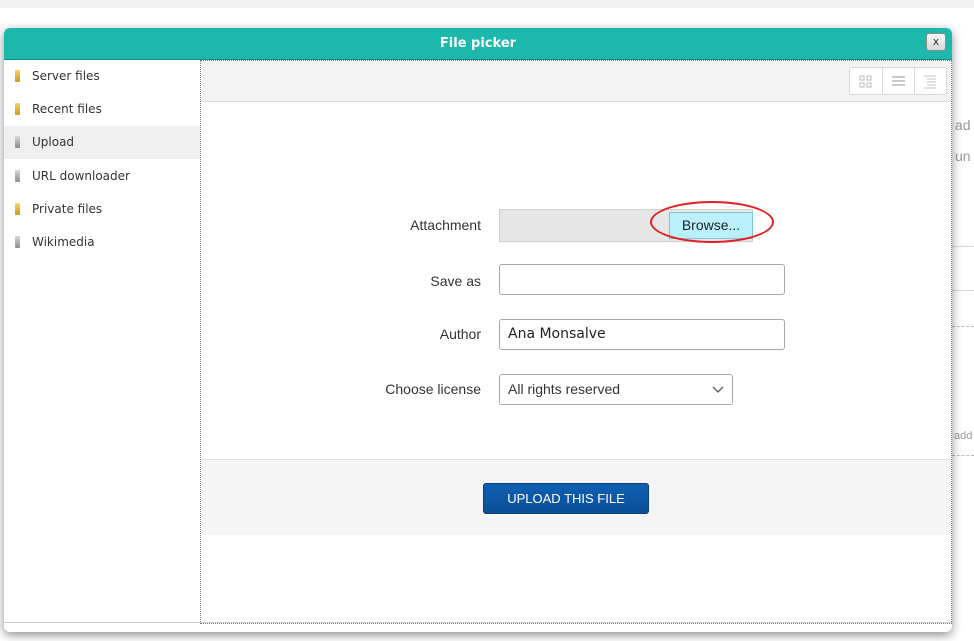 The image size is (974, 641). What do you see at coordinates (17, 76) in the screenshot?
I see `server-files-icon` at bounding box center [17, 76].